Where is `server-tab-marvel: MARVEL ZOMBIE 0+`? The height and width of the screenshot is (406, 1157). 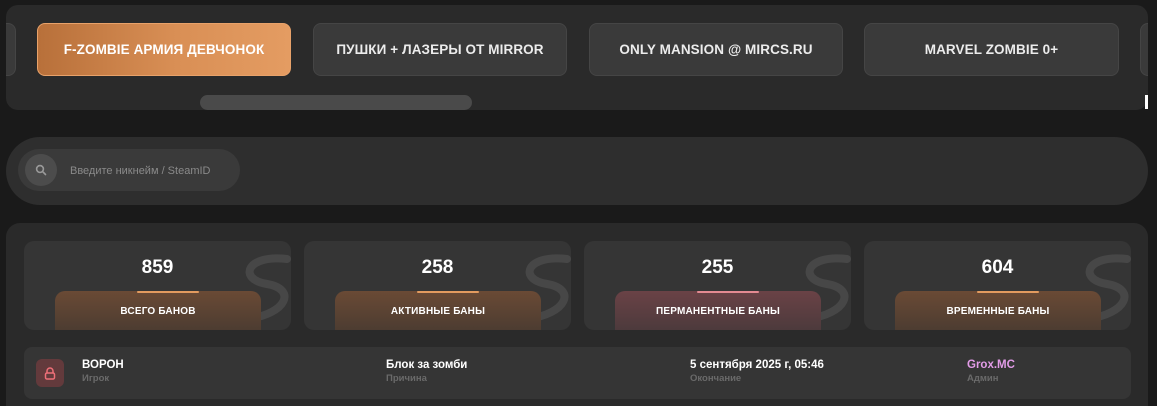 server-tab-marvel: MARVEL ZOMBIE 0+ is located at coordinates (991, 49).